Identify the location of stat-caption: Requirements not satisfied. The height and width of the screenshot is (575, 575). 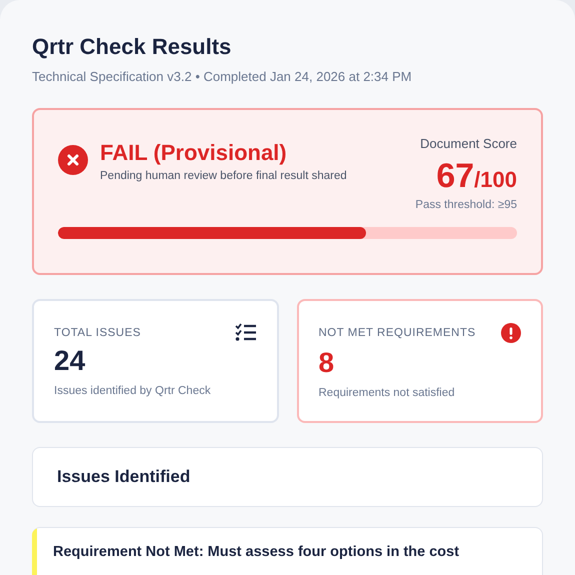
(387, 393).